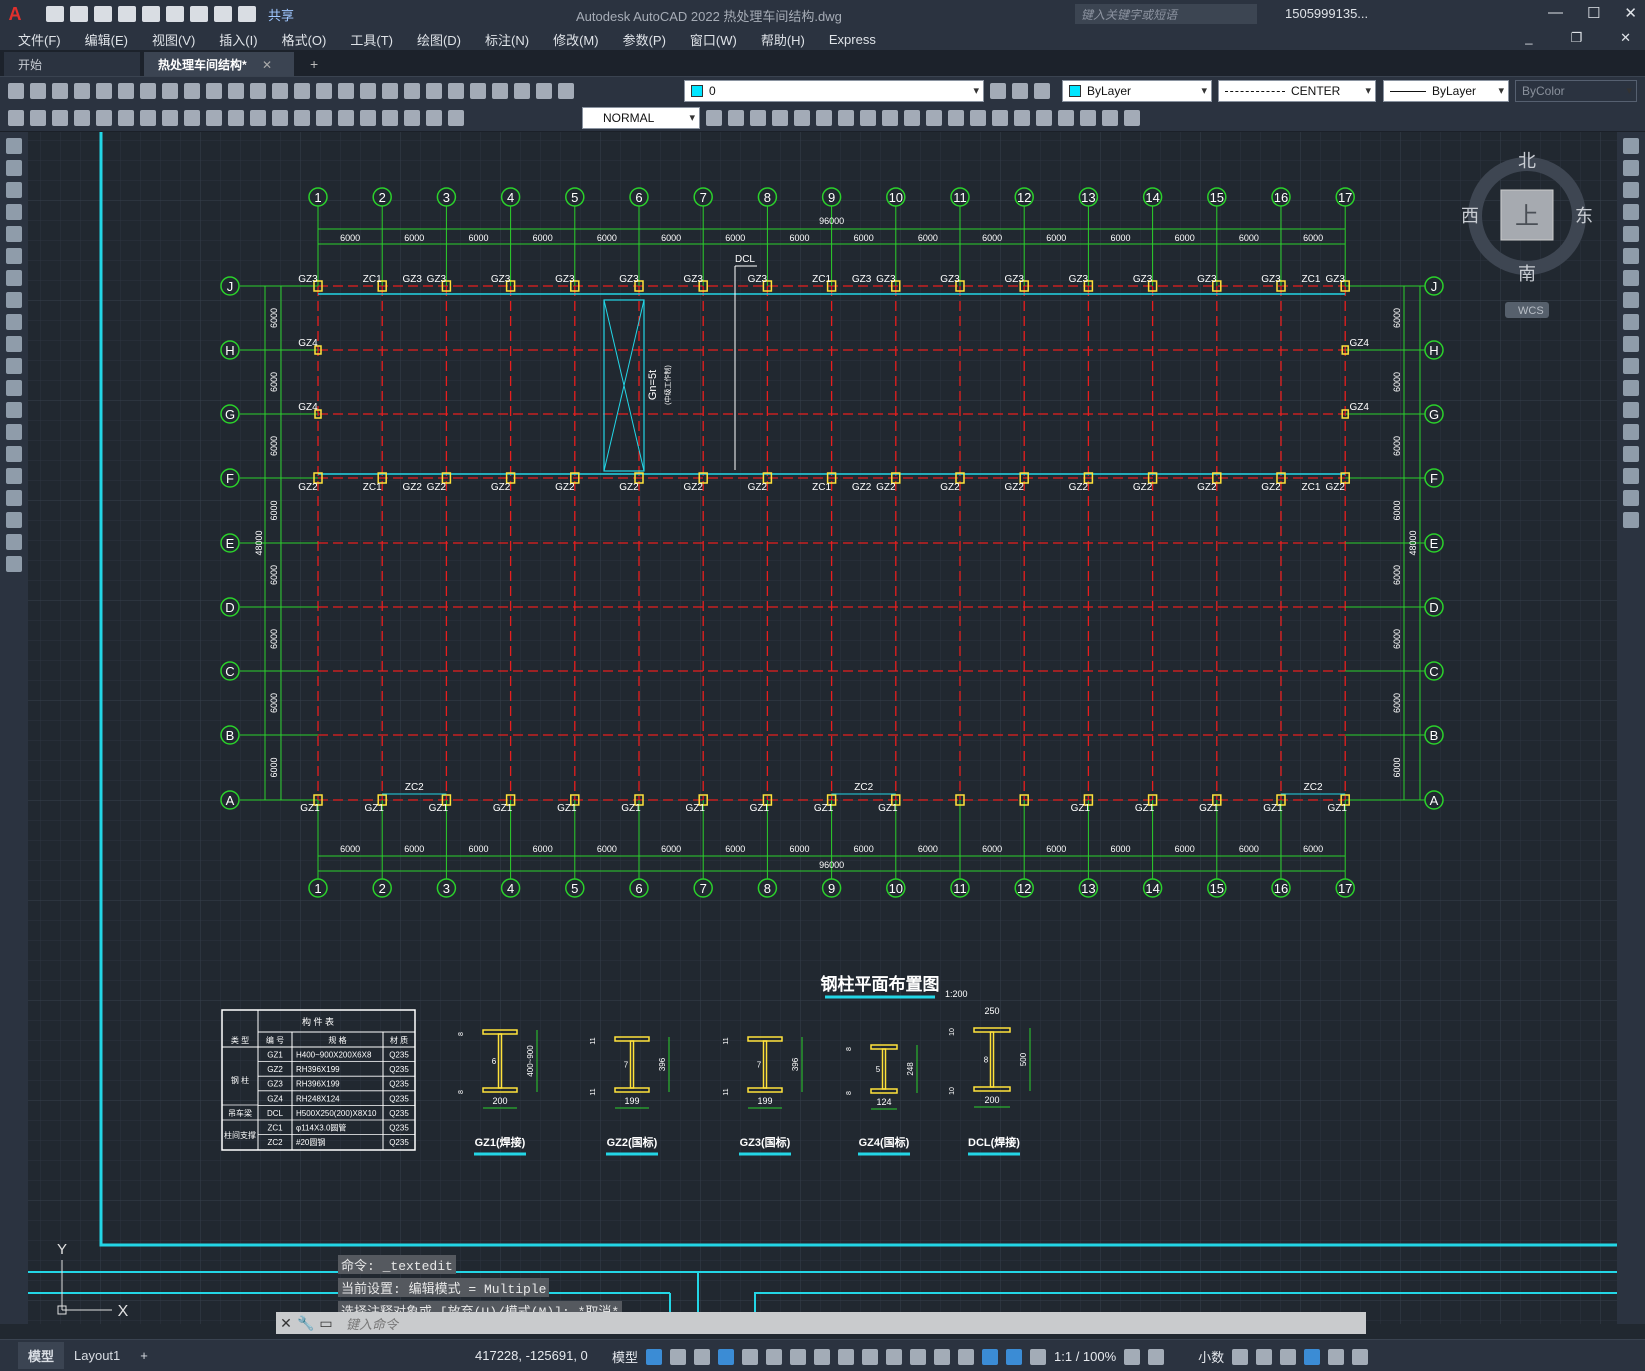 Image resolution: width=1645 pixels, height=1371 pixels. I want to click on share-button: 共享, so click(281, 14).